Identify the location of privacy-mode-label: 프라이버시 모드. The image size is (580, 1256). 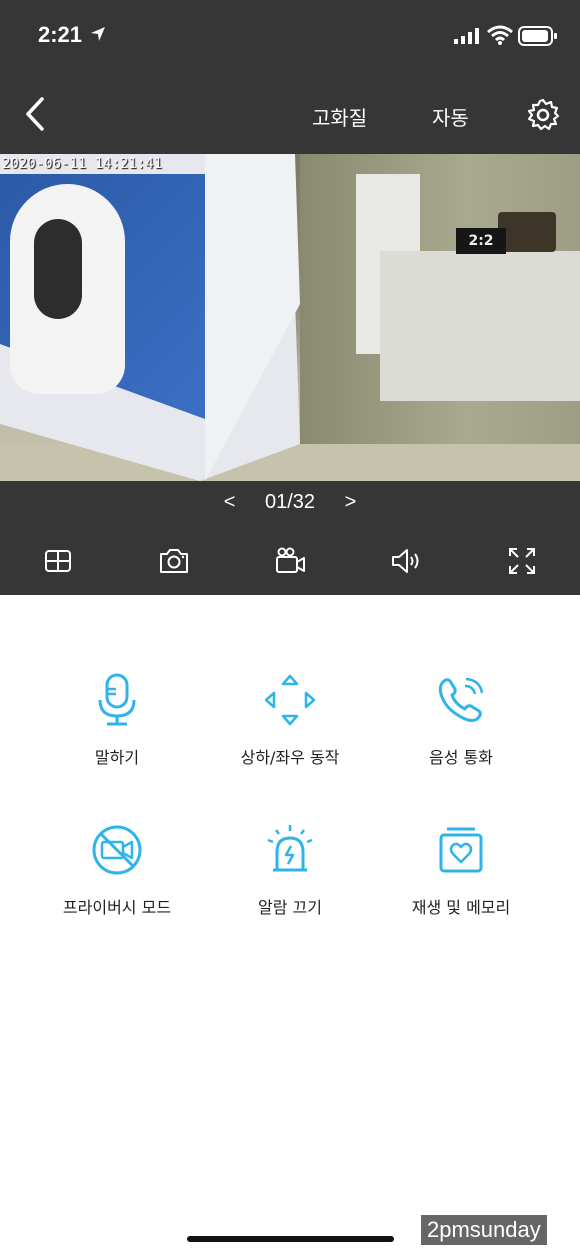
(117, 907).